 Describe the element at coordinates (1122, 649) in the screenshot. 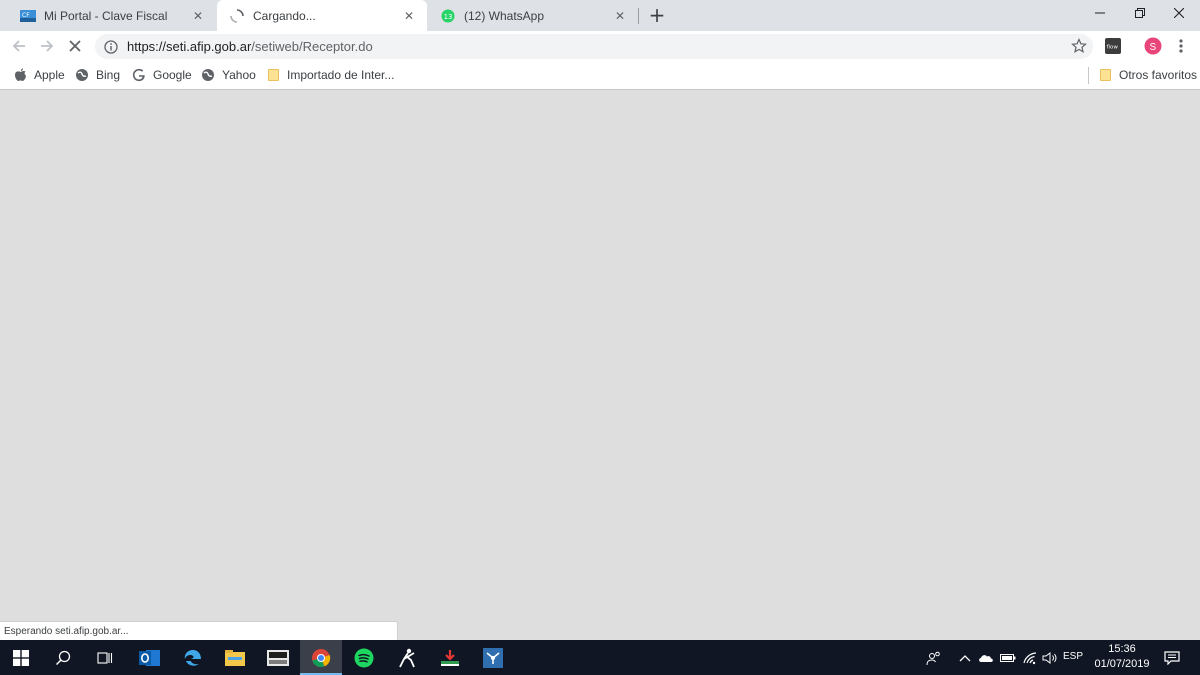

I see `clock-time: 15:36` at that location.